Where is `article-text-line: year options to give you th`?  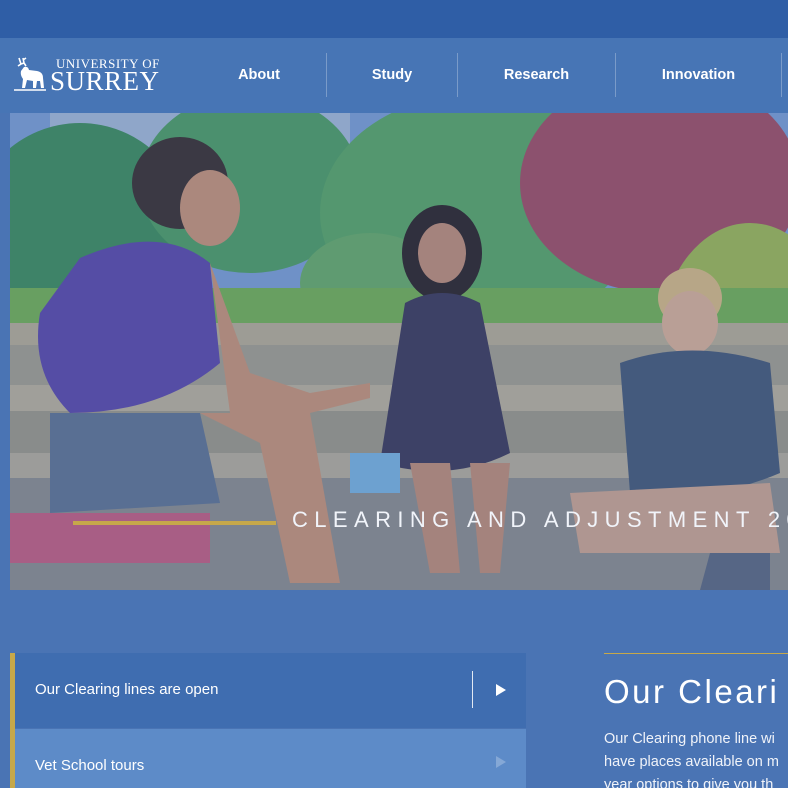 article-text-line: year options to give you th is located at coordinates (689, 782).